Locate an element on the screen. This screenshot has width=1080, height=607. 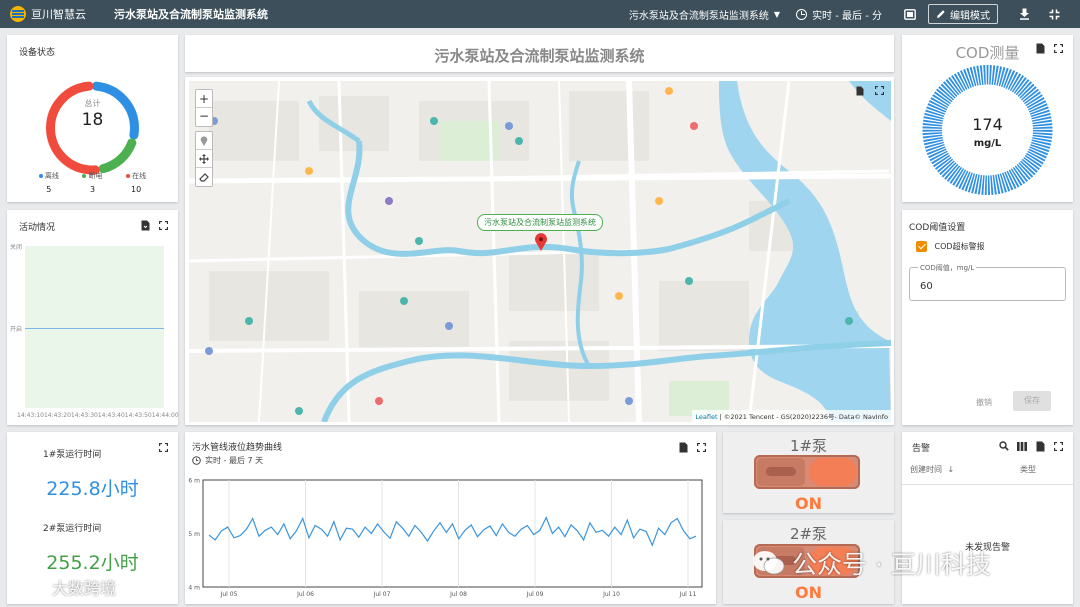
move-button is located at coordinates (204, 159).